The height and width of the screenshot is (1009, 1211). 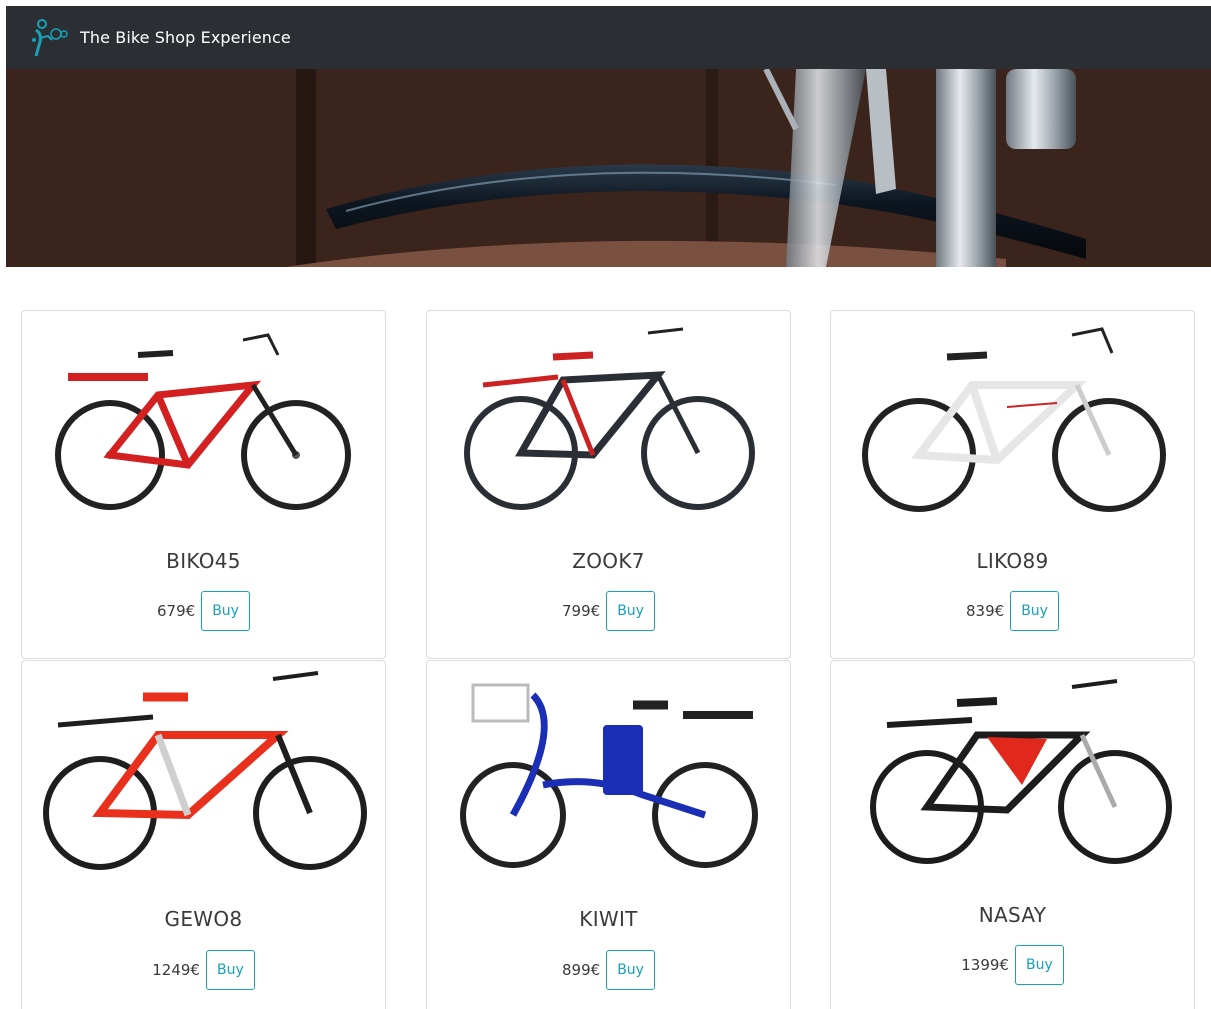 I want to click on product-price: 799€, so click(x=581, y=611).